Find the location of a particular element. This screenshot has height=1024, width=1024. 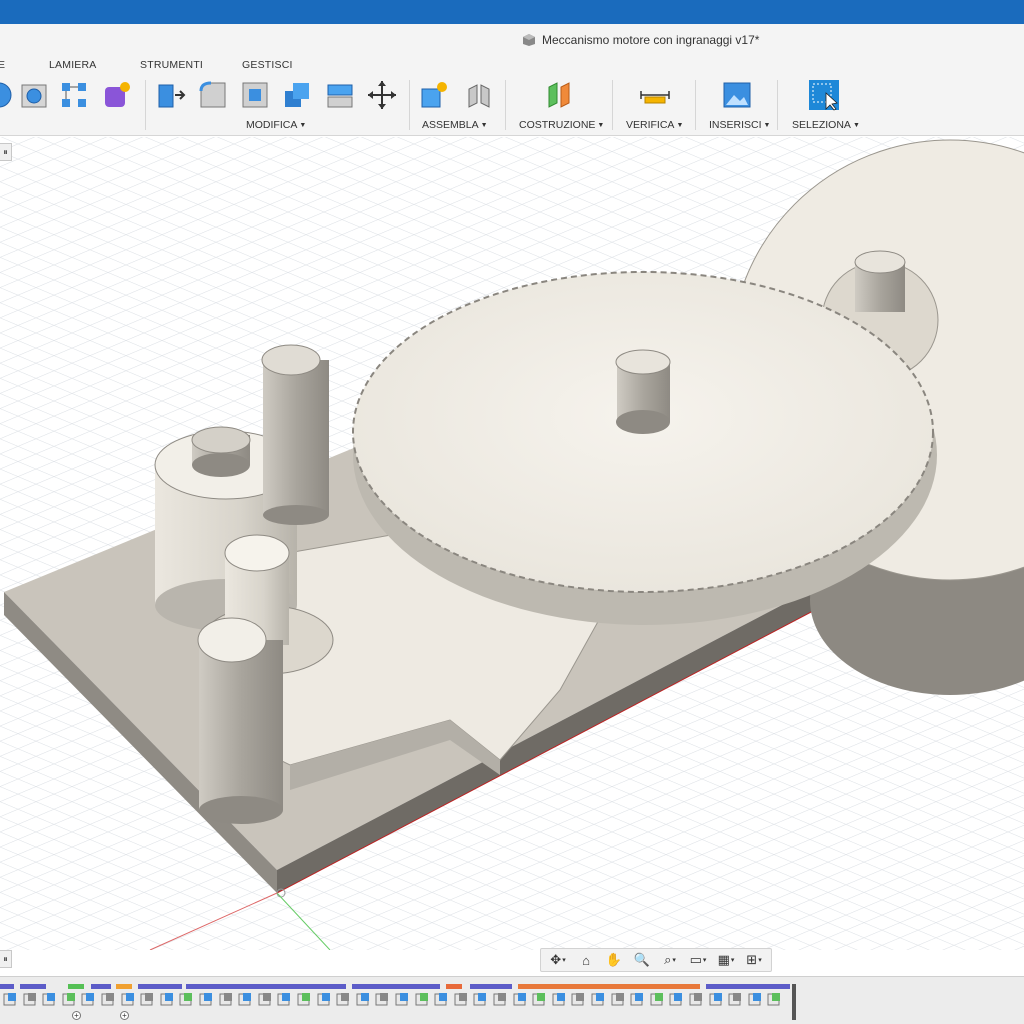

verifica-menu: VERIFICA ▼ is located at coordinates (654, 125).